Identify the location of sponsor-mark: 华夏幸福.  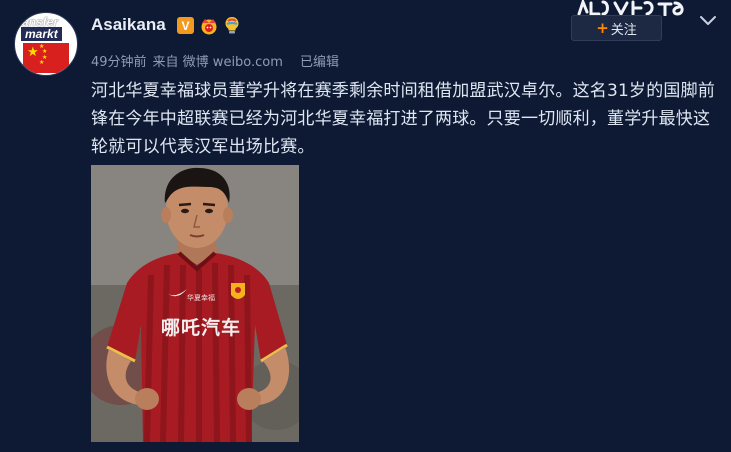
(201, 298).